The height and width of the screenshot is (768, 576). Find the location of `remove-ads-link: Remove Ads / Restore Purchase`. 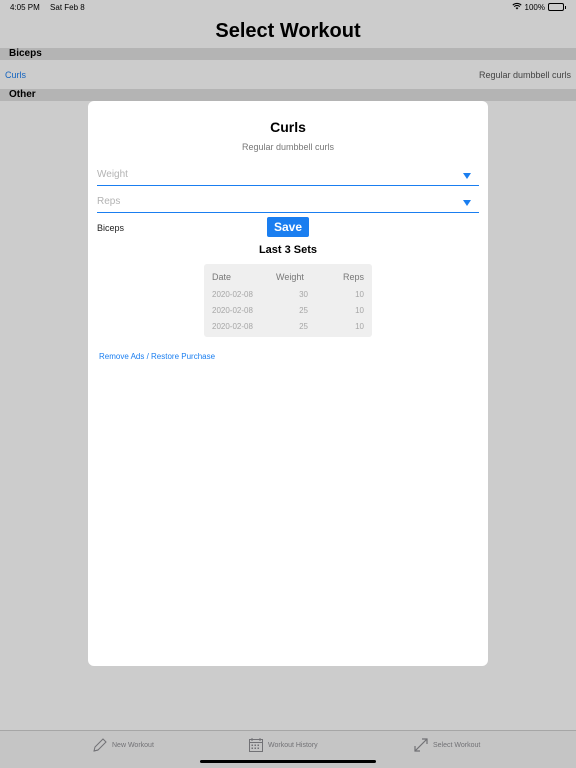

remove-ads-link: Remove Ads / Restore Purchase is located at coordinates (157, 356).